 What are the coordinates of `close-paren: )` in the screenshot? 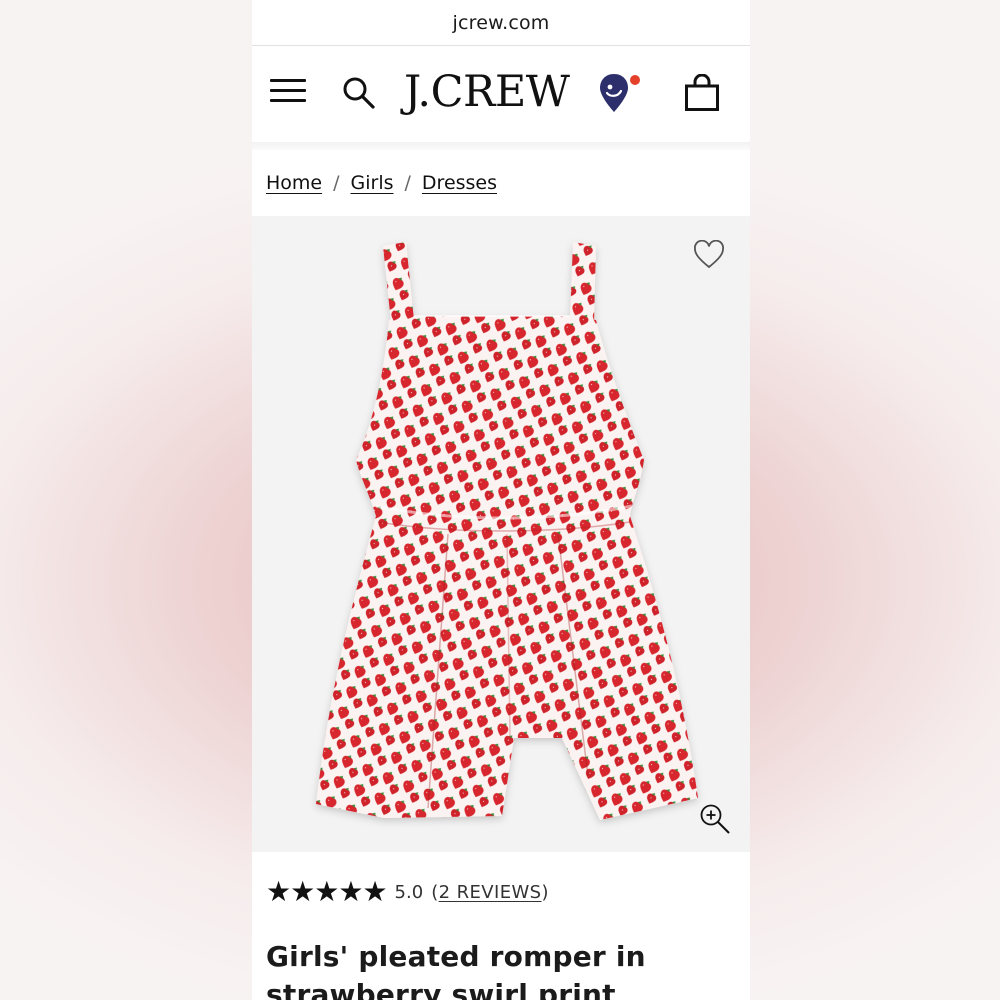 It's located at (545, 892).